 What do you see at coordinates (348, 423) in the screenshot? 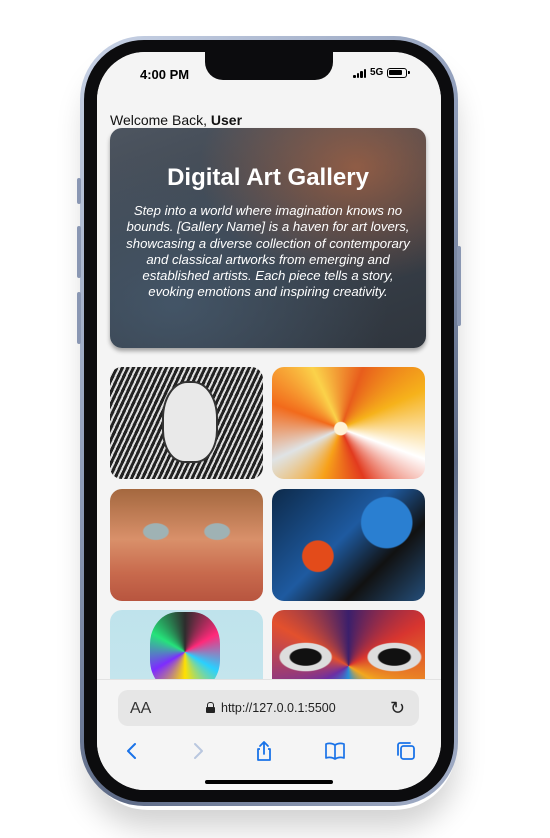
I see `gallery-item-orange-fluid-burst` at bounding box center [348, 423].